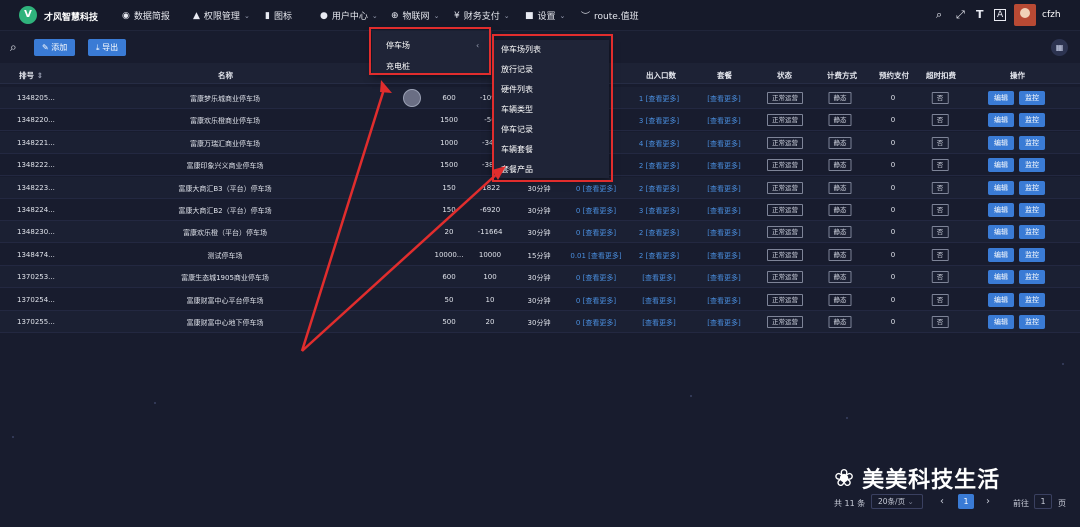 The image size is (1080, 527). I want to click on goto-page-input: 1, so click(1043, 501).